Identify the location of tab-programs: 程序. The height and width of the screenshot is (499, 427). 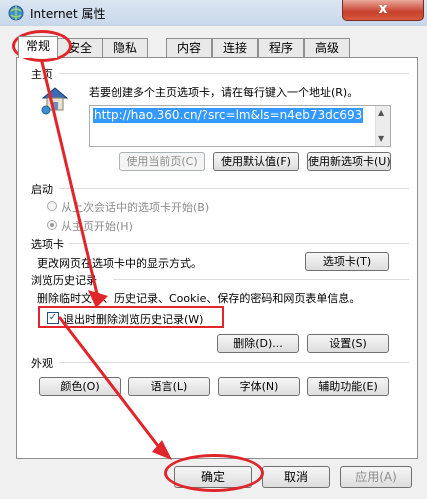
(281, 47).